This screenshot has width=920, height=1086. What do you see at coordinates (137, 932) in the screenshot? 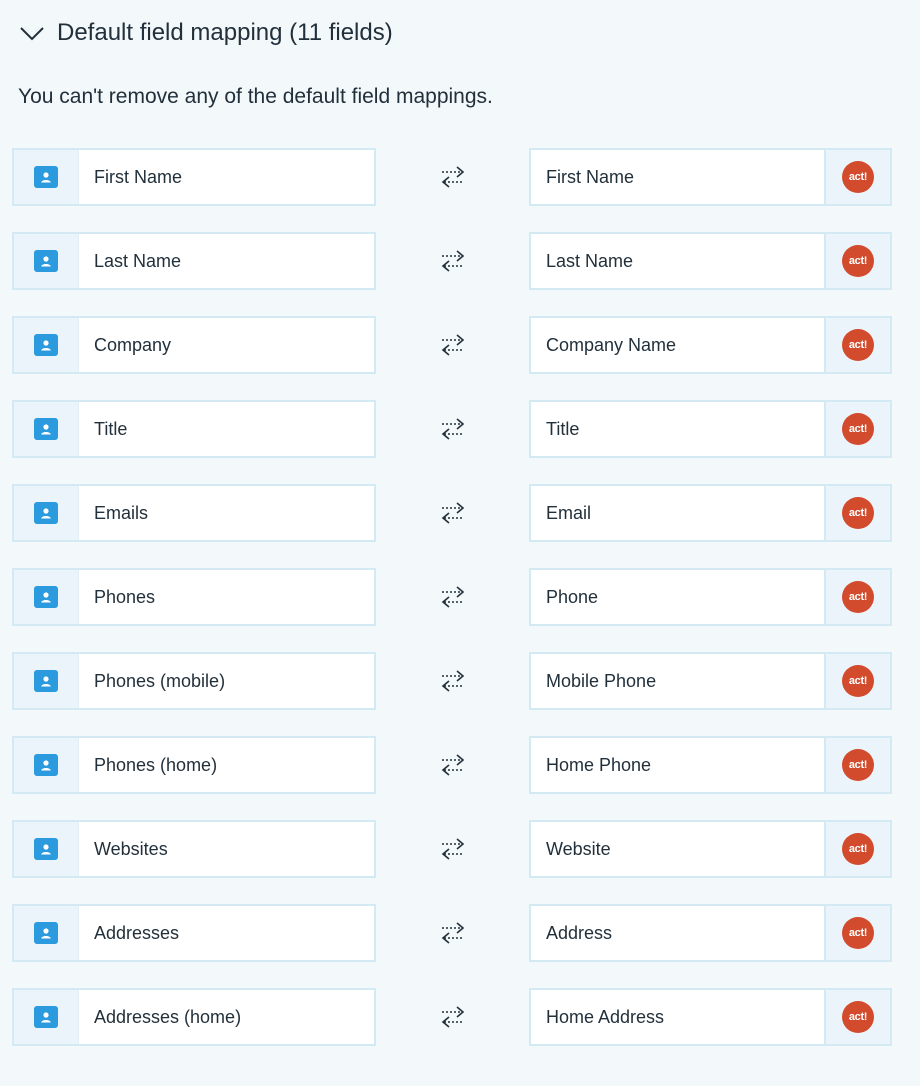
I see `source-field-label: Addresses` at bounding box center [137, 932].